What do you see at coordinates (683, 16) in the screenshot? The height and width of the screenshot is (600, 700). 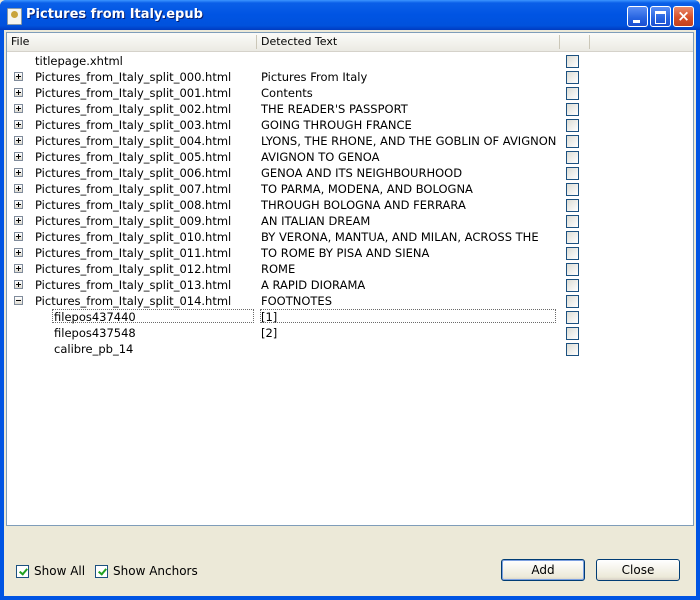 I see `close-window-button: ×` at bounding box center [683, 16].